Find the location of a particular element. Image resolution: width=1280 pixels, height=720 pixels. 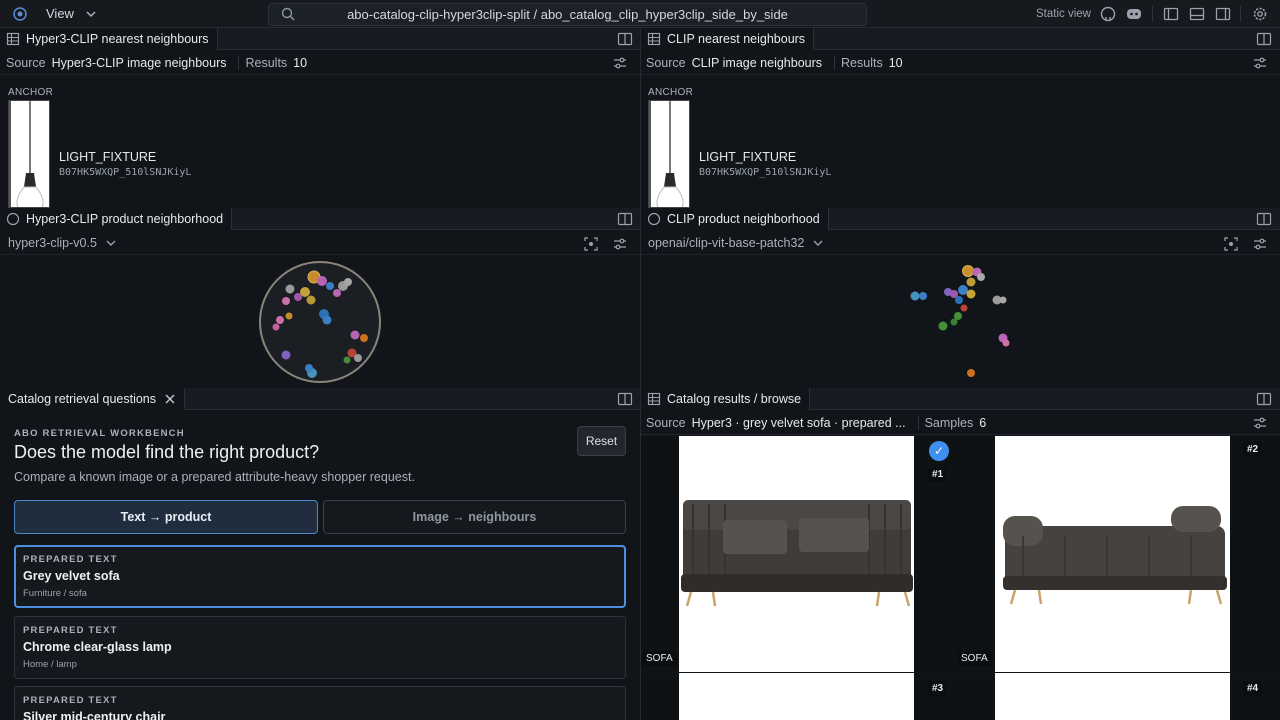

table-icon is located at coordinates (654, 399).